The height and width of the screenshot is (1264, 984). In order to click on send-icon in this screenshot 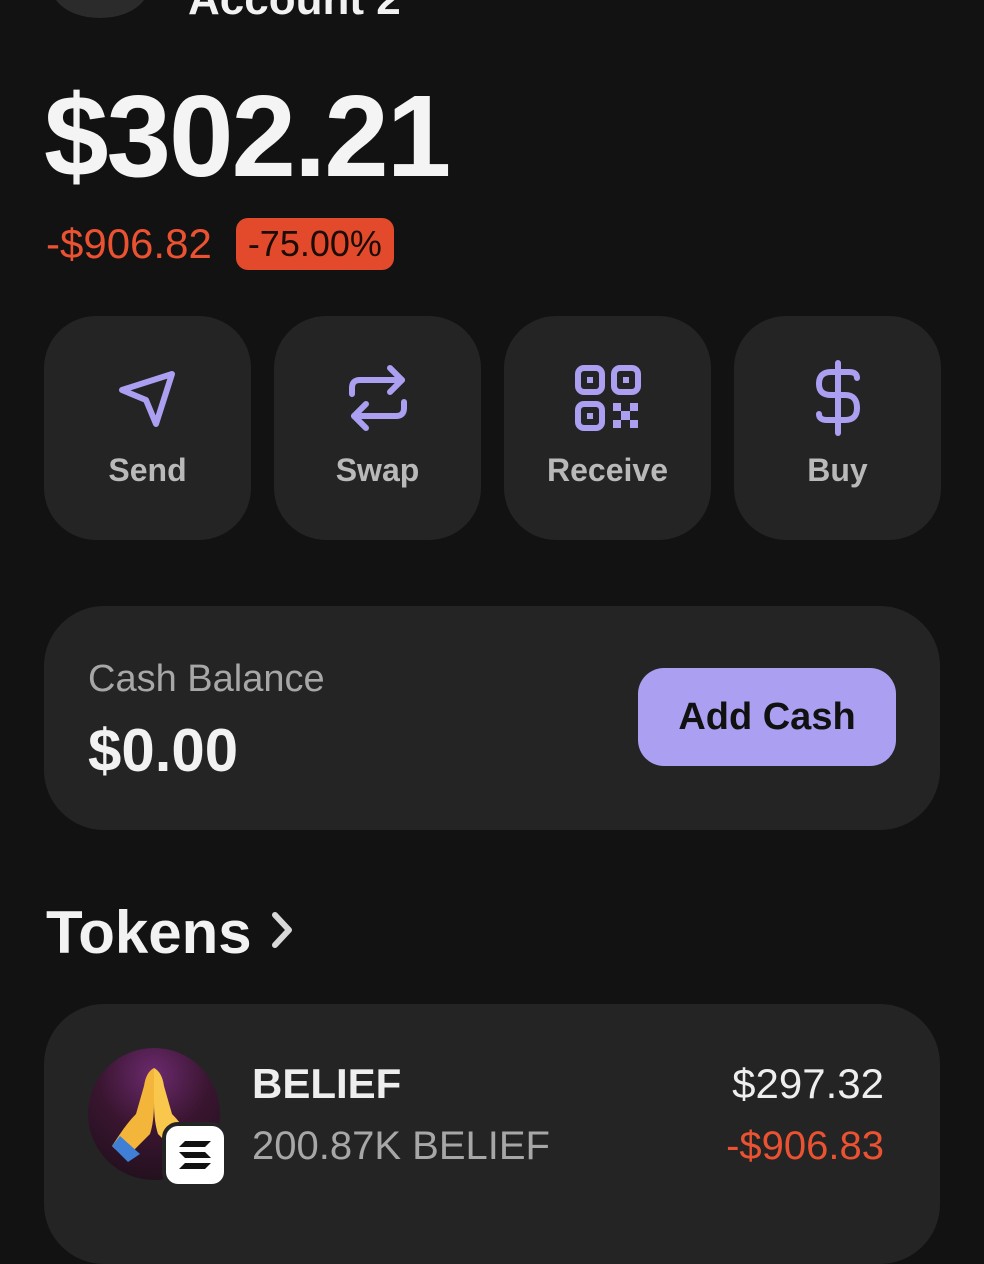, I will do `click(148, 398)`.